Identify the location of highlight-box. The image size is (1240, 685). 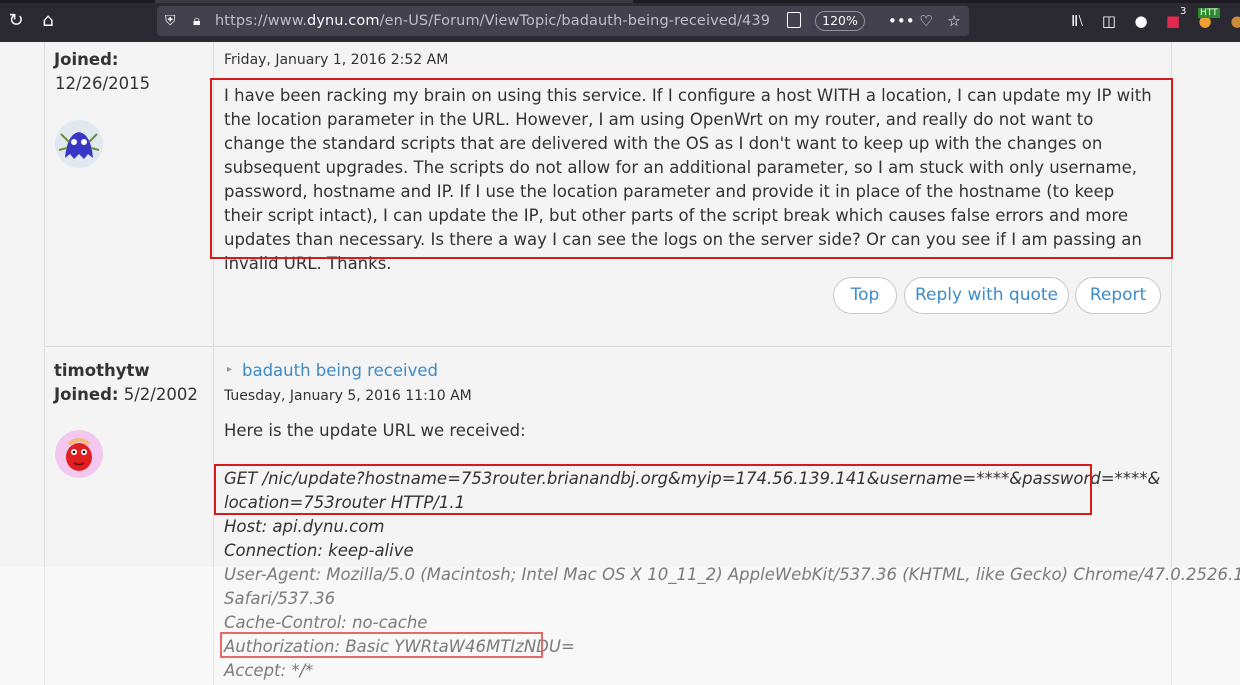
(653, 489).